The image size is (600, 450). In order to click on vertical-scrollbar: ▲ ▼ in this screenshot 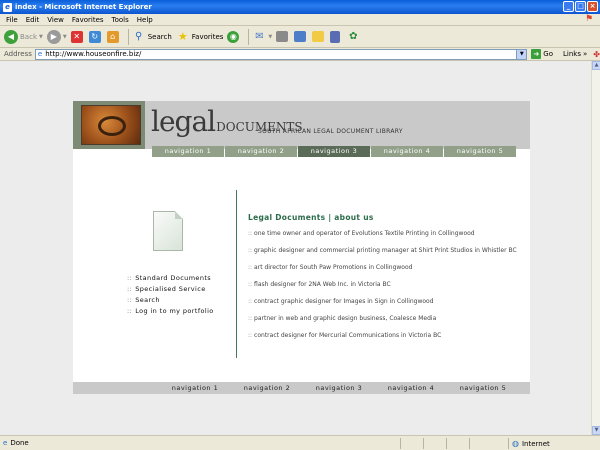, I will do `click(595, 248)`.